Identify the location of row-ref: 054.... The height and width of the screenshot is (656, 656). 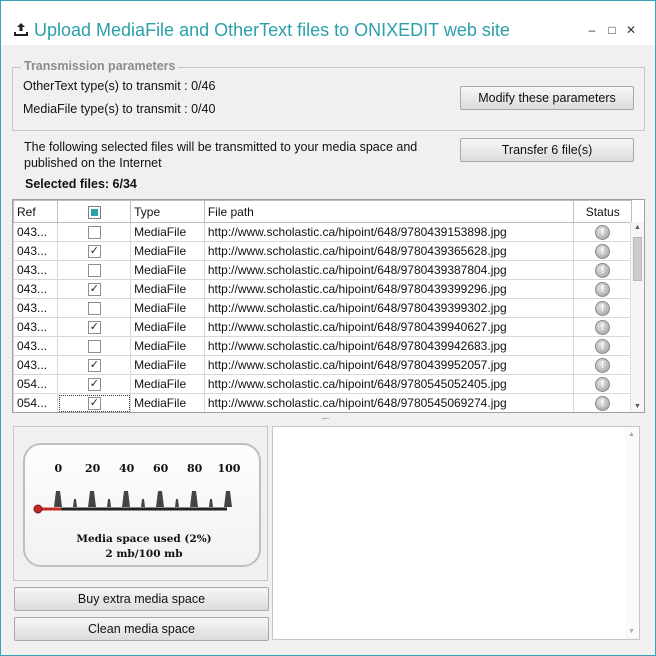
(36, 384).